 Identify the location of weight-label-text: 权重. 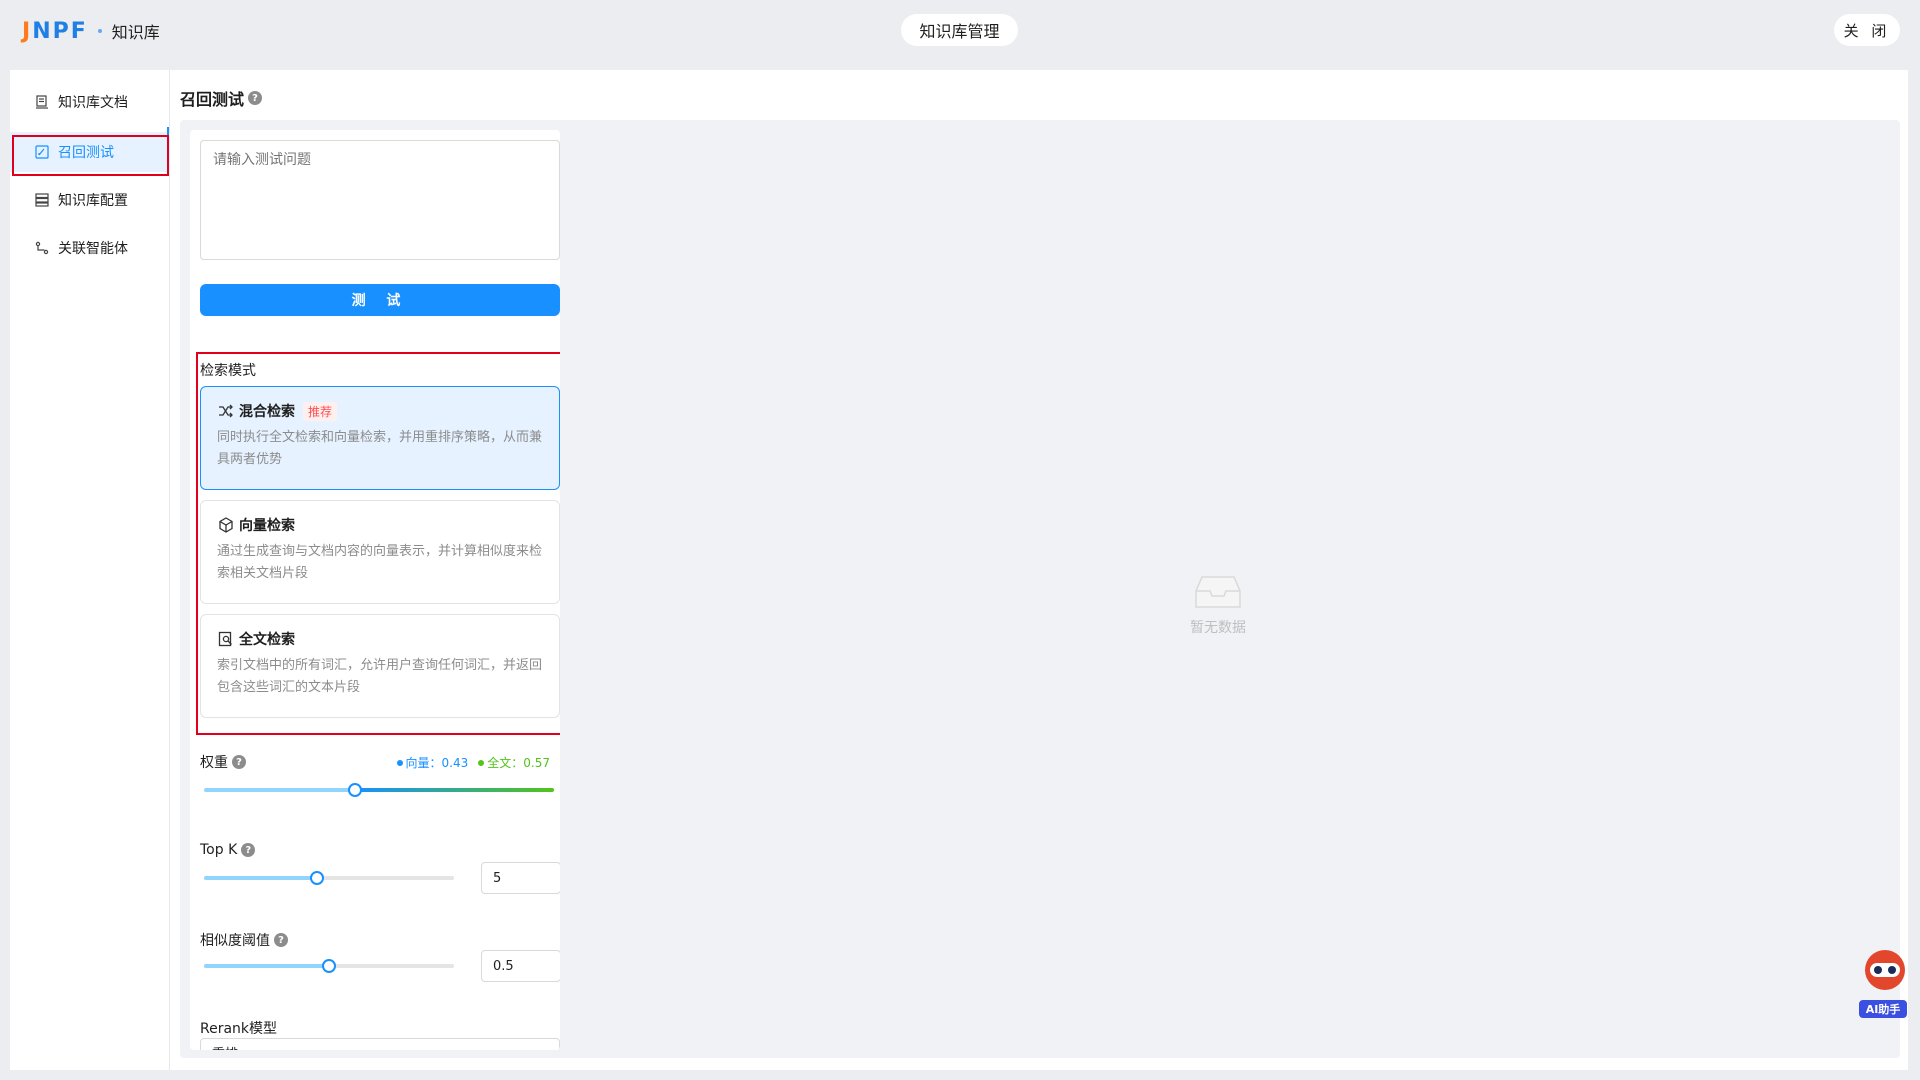
(214, 763).